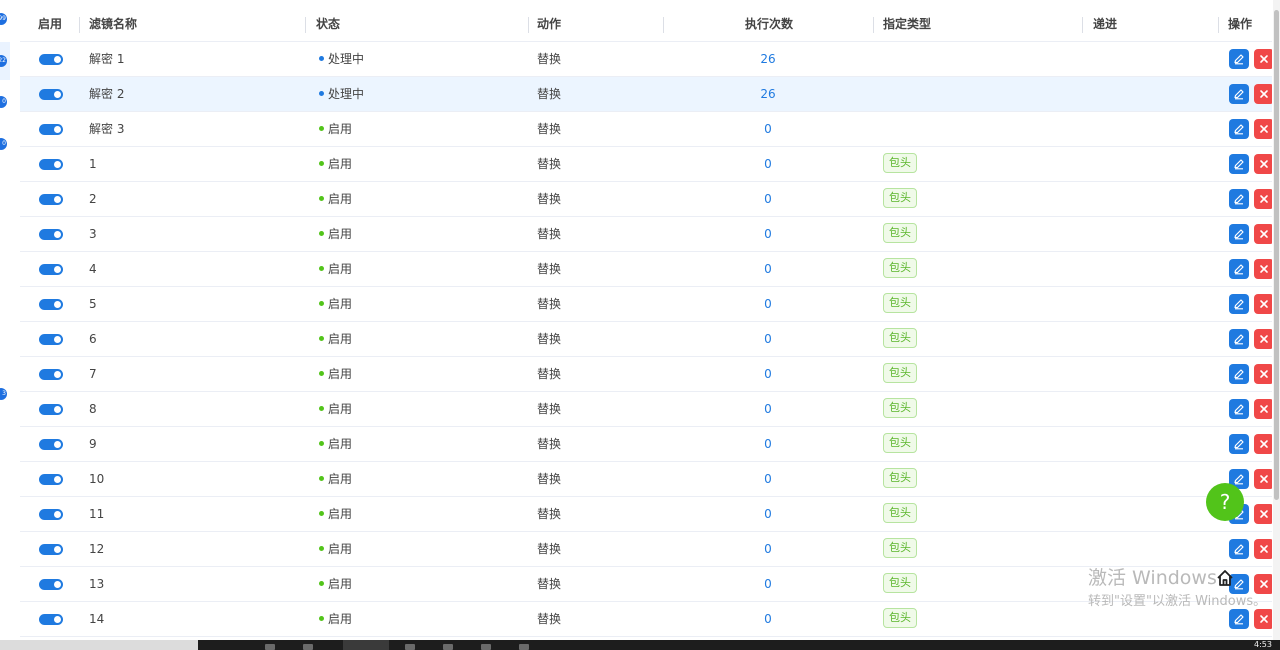 Image resolution: width=1280 pixels, height=650 pixels. I want to click on table-row: 7 启用 替换 0 包头, so click(646, 374).